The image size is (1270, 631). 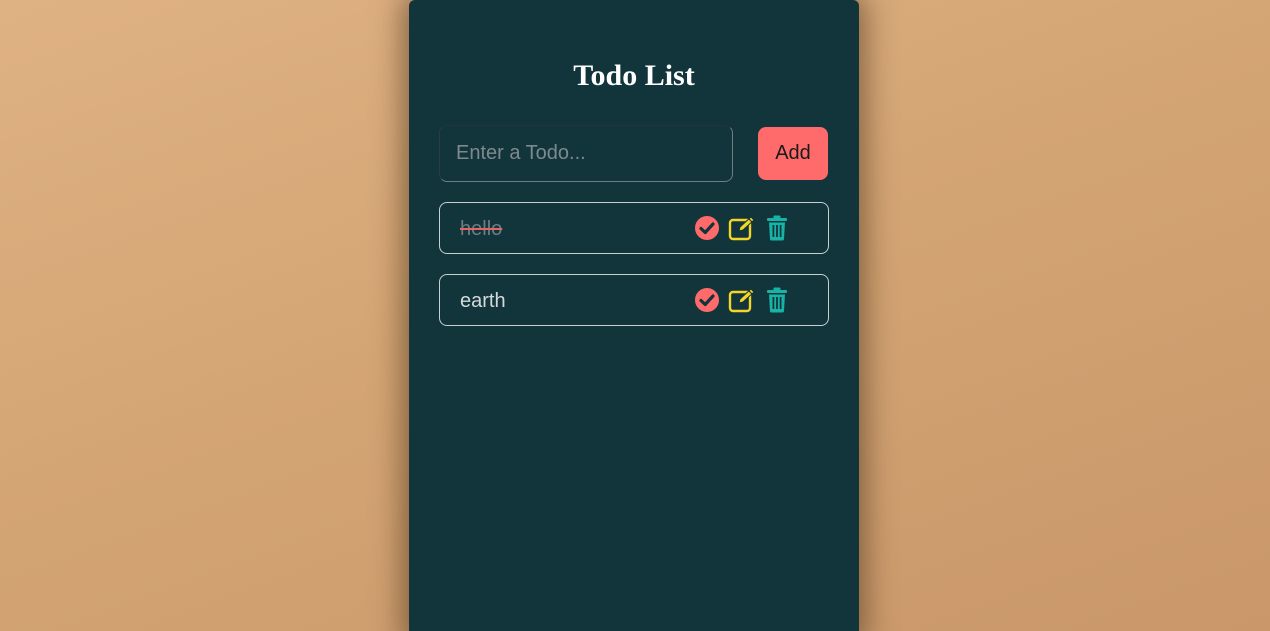 I want to click on todo-input, so click(x=586, y=153).